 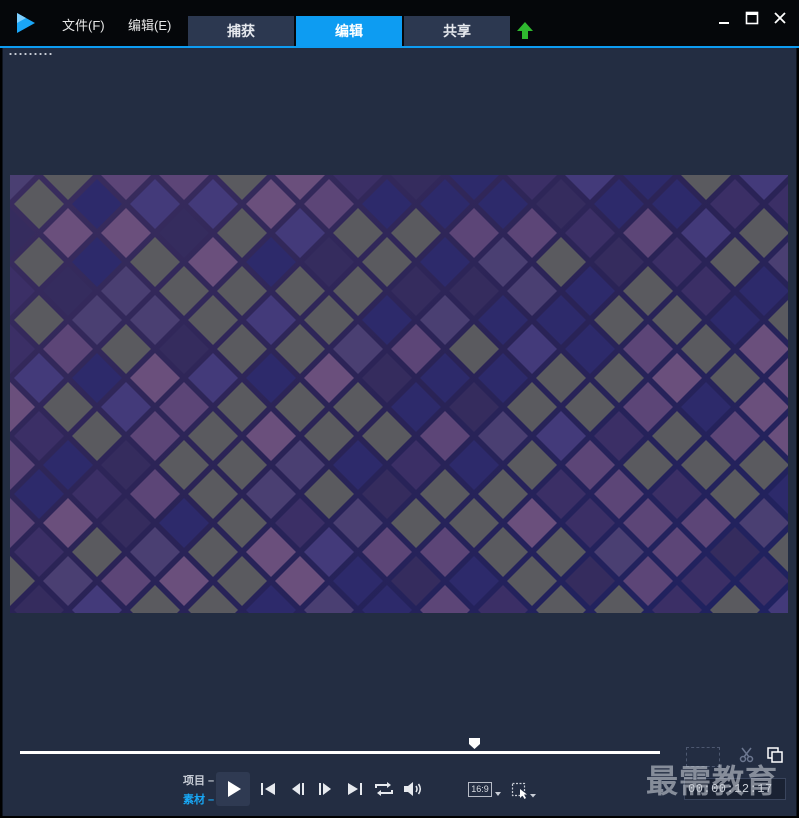 I want to click on app-logo-icon, so click(x=26, y=23).